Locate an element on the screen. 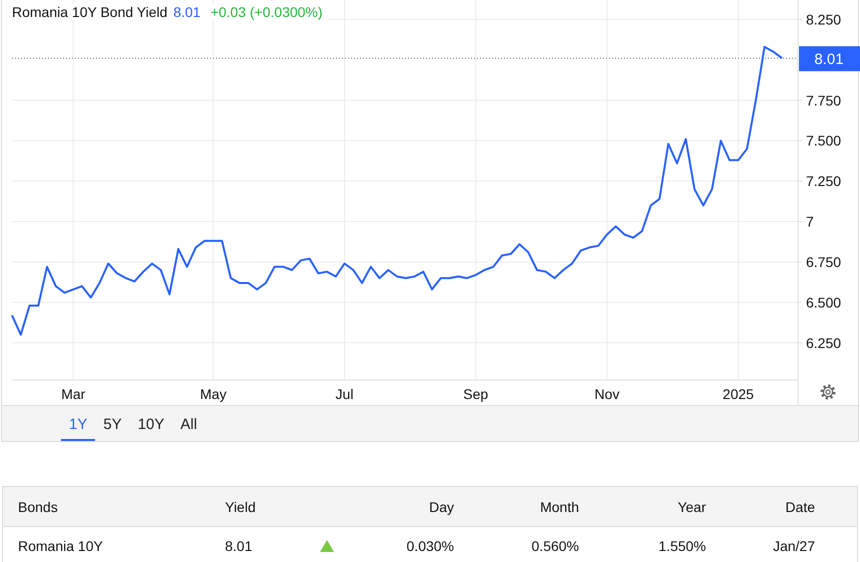 Image resolution: width=860 pixels, height=562 pixels. axis-label: Jul is located at coordinates (345, 394).